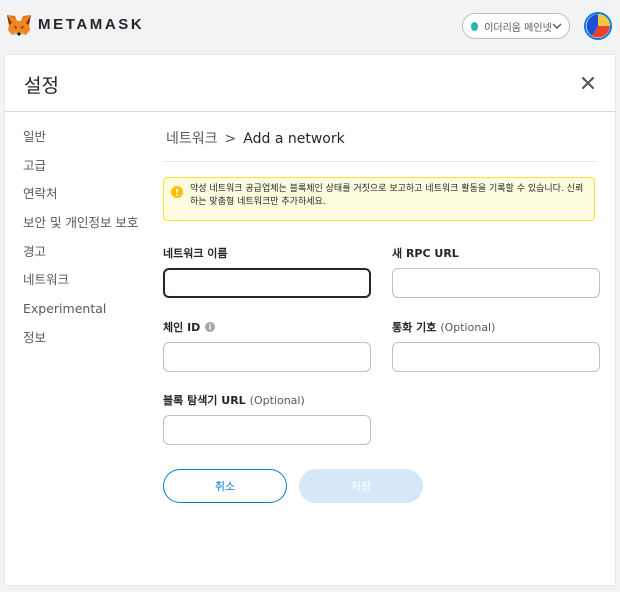  I want to click on network-status-dot, so click(475, 26).